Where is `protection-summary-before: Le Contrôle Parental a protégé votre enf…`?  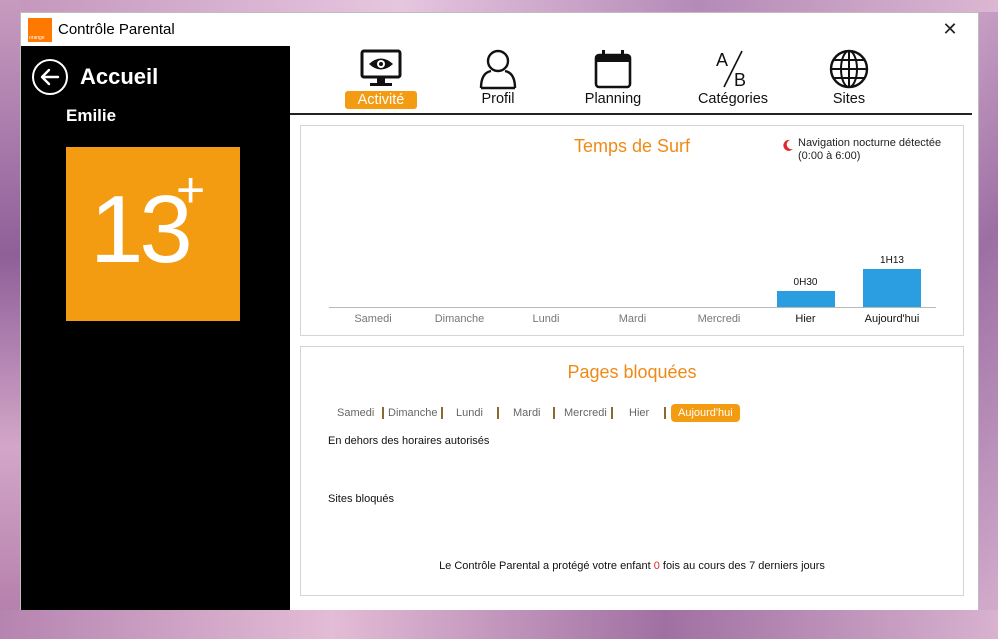
protection-summary-before: Le Contrôle Parental a protégé votre enf… is located at coordinates (546, 566).